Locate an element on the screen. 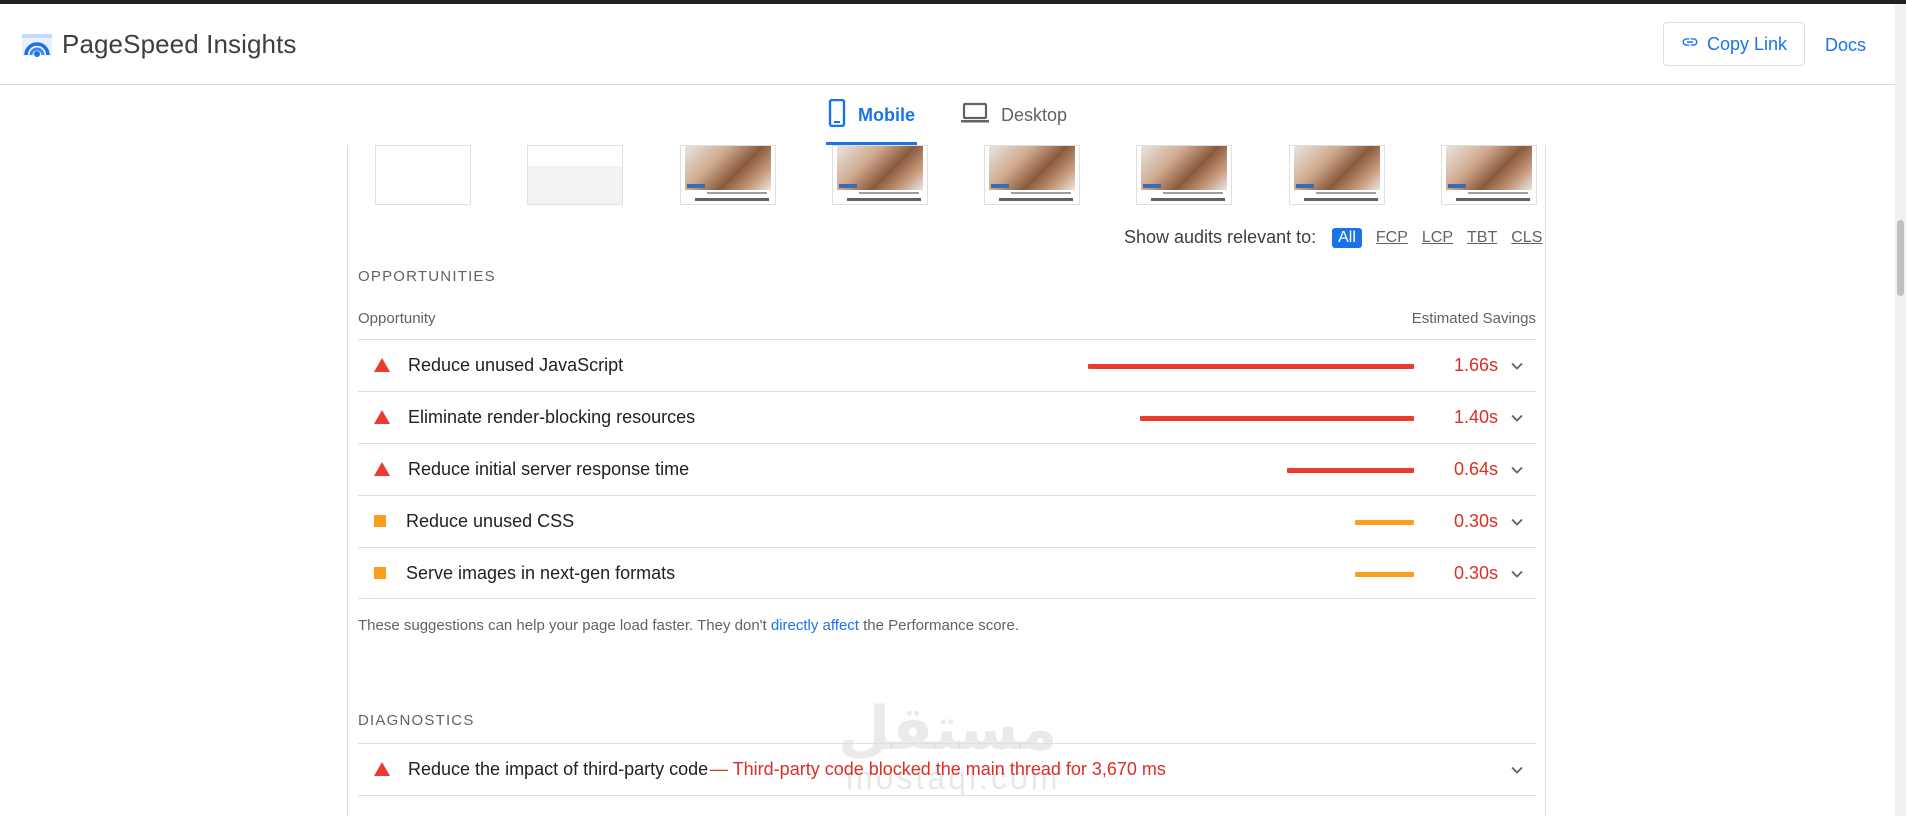 The width and height of the screenshot is (1906, 816). filter-chip-all: All is located at coordinates (1347, 237).